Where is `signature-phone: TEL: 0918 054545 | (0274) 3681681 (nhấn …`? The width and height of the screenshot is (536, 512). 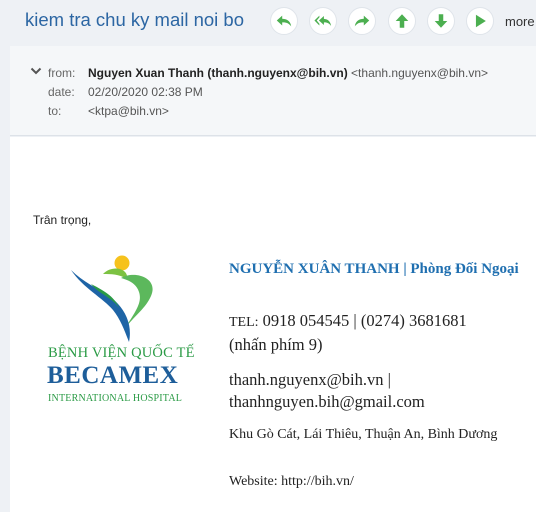
signature-phone: TEL: 0918 054545 | (0274) 3681681 (nhấn … is located at coordinates (349, 333).